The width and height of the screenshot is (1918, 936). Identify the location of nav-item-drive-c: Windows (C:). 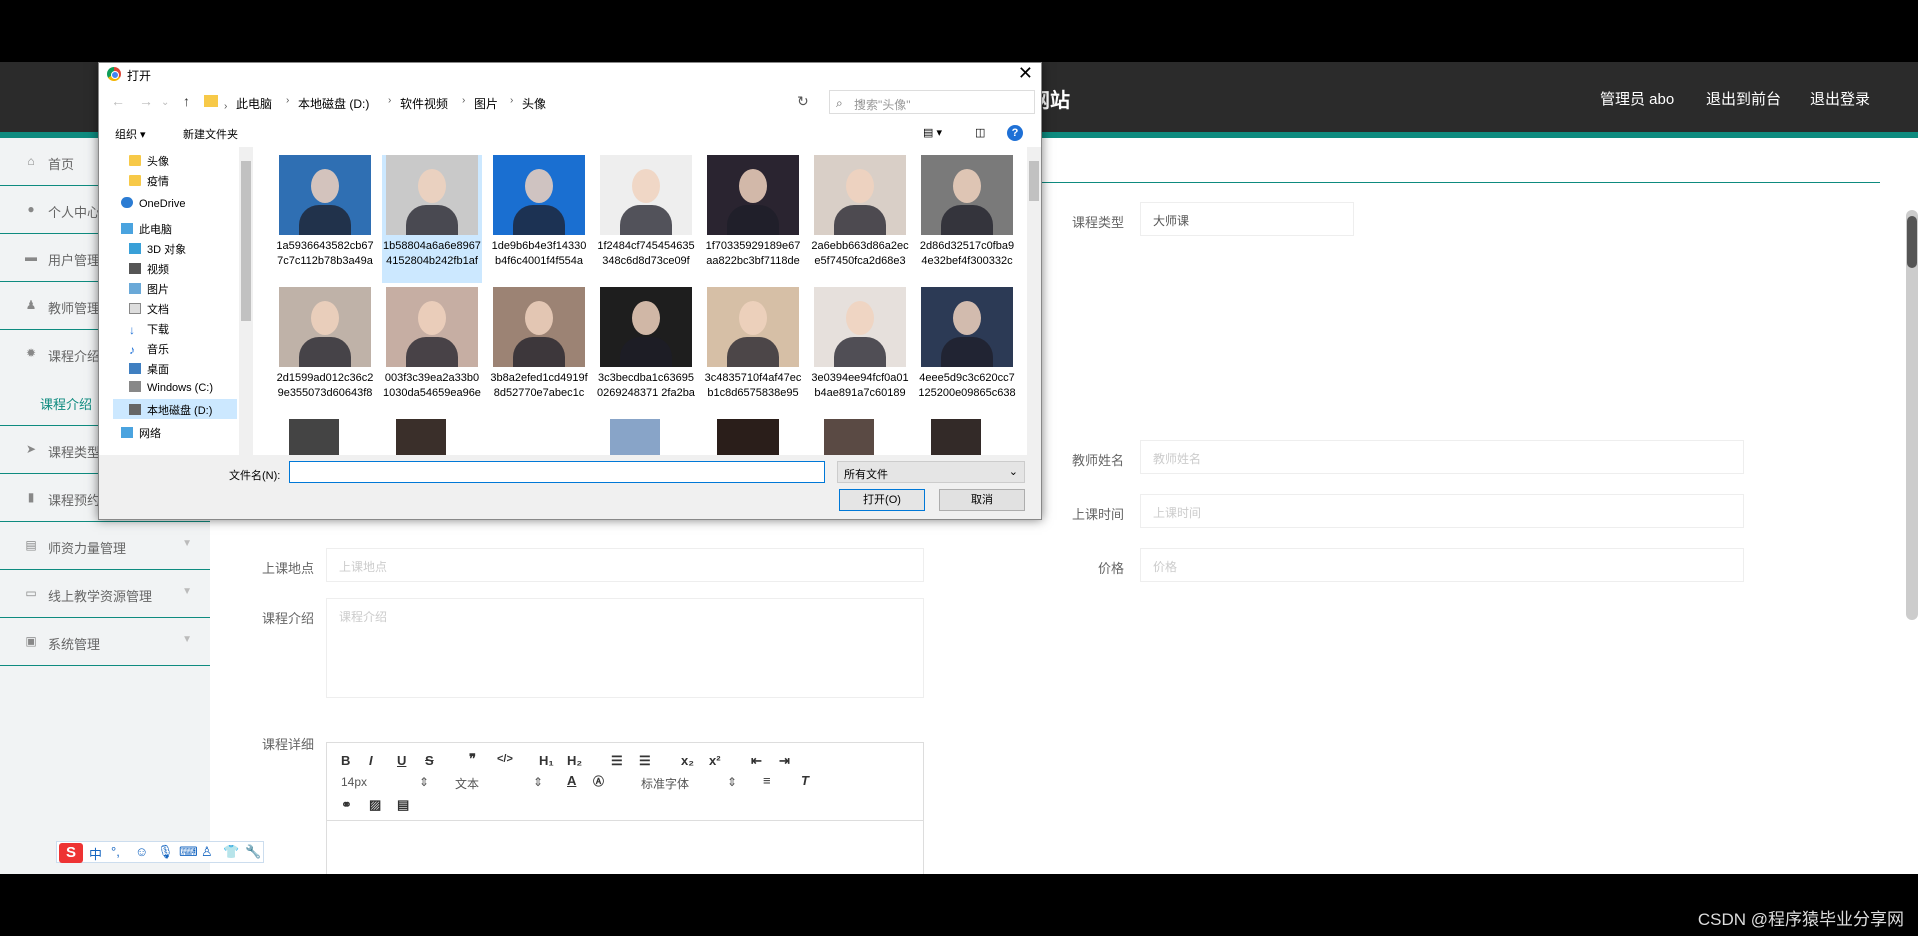
(171, 387).